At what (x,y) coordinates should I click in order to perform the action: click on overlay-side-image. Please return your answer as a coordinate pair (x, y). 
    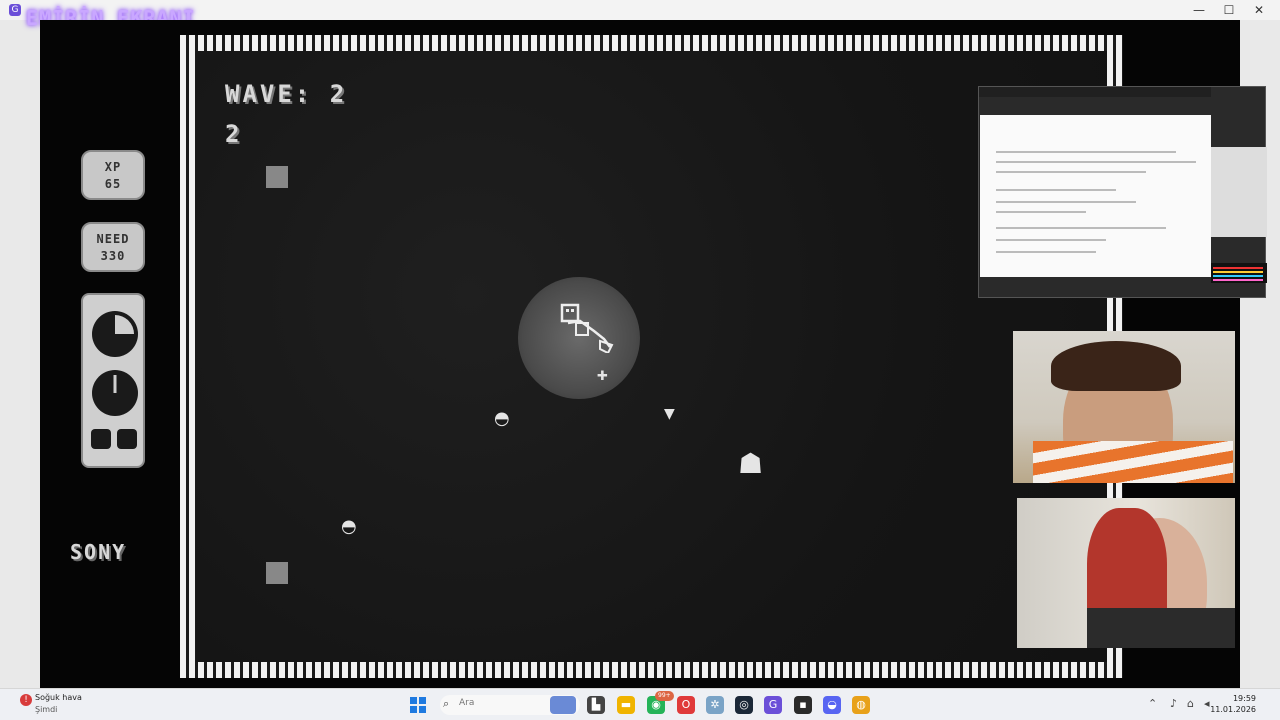
    Looking at the image, I should click on (1239, 192).